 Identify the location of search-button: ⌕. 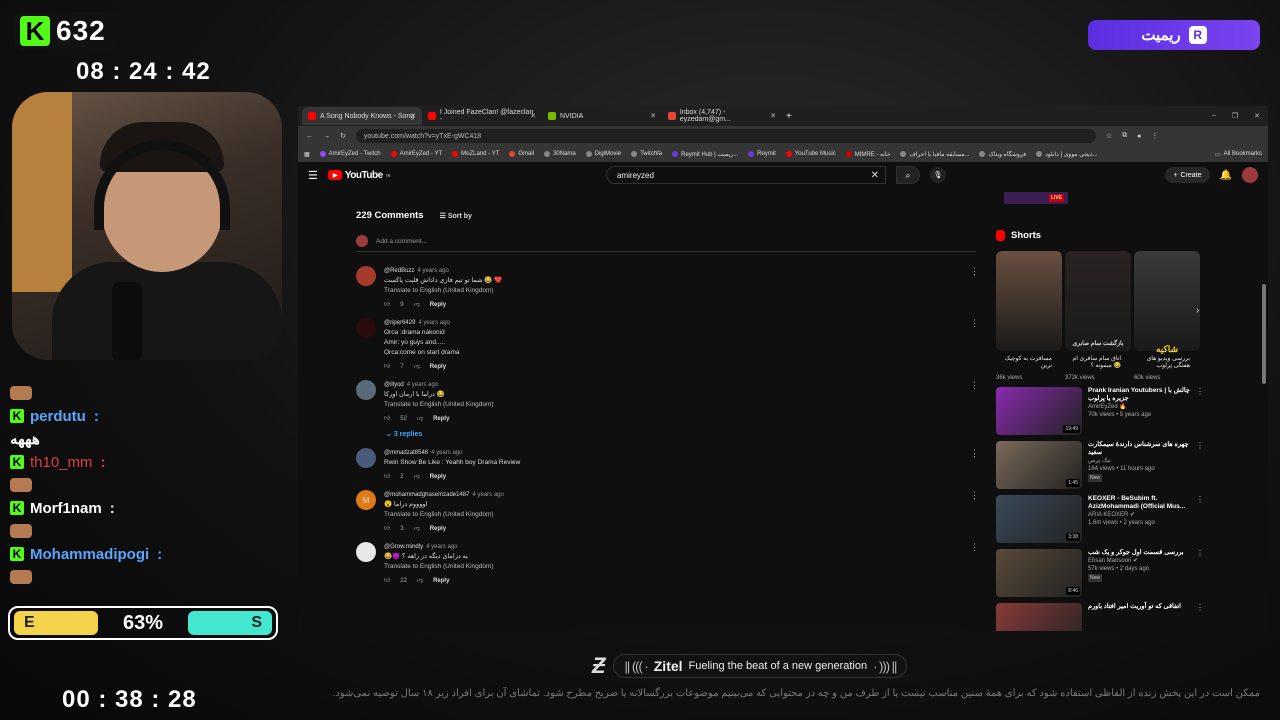
(908, 175).